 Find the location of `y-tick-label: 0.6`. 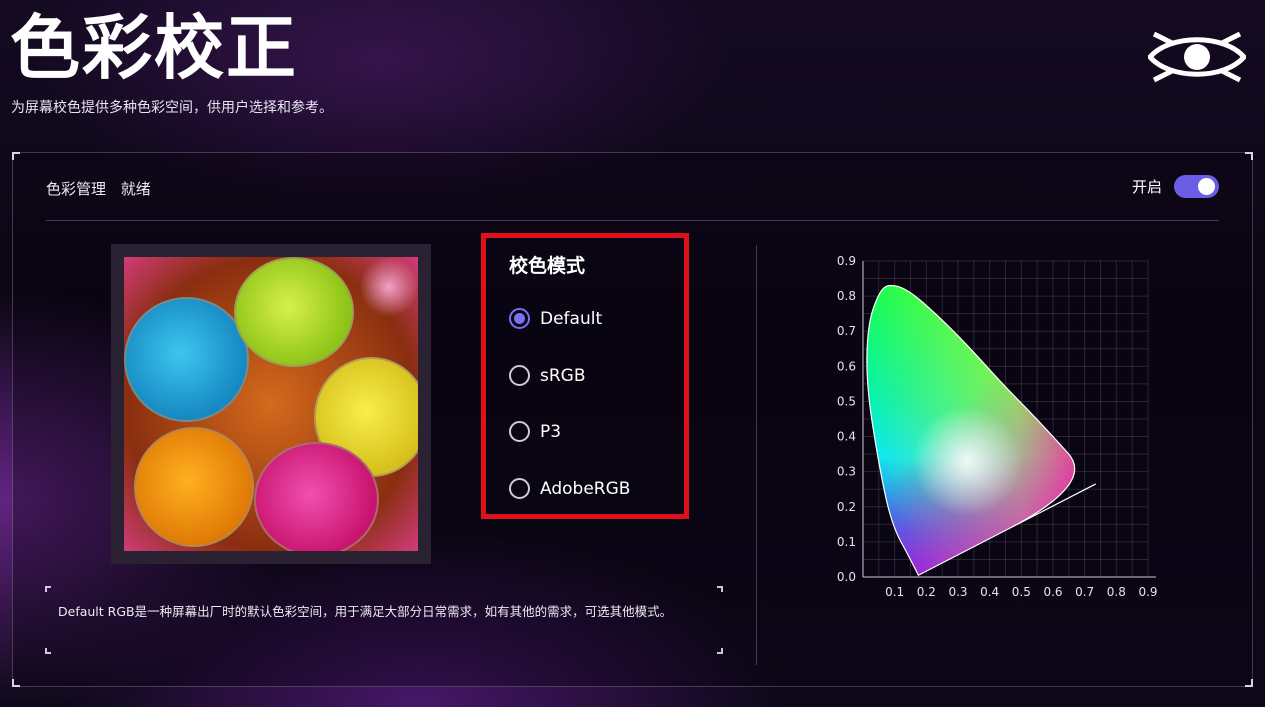

y-tick-label: 0.6 is located at coordinates (846, 366).